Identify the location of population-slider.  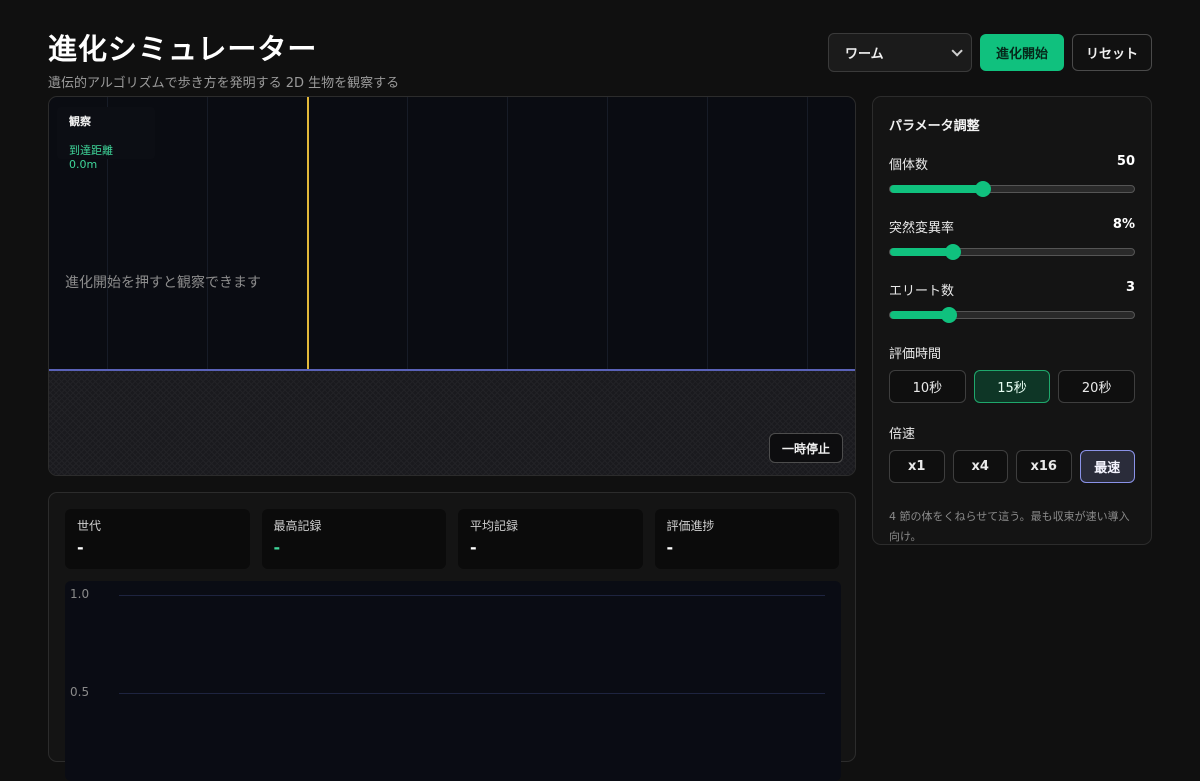
(1012, 189).